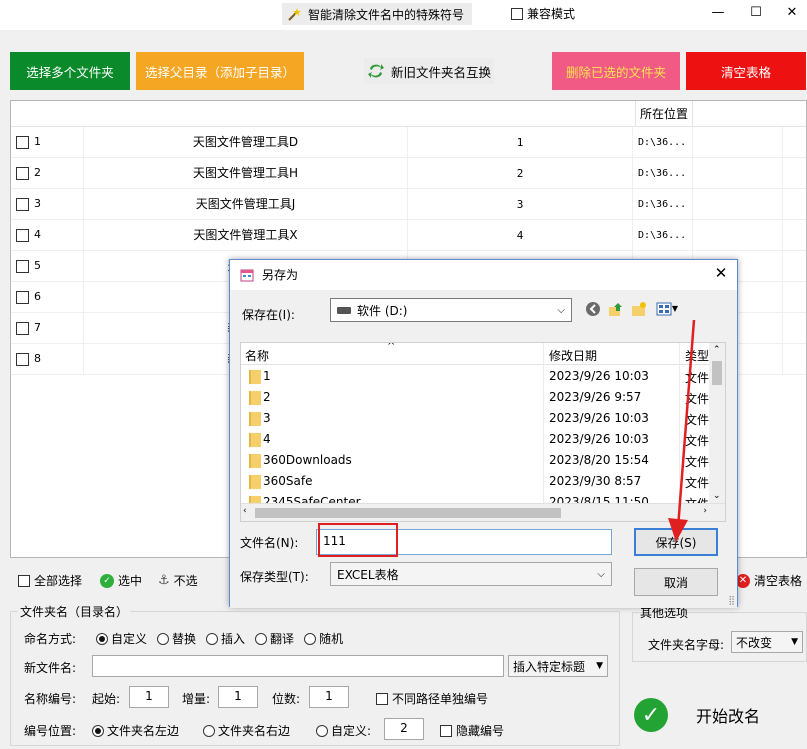 The width and height of the screenshot is (807, 749). I want to click on vertical-scrollbar: ⌃ ⌄, so click(717, 423).